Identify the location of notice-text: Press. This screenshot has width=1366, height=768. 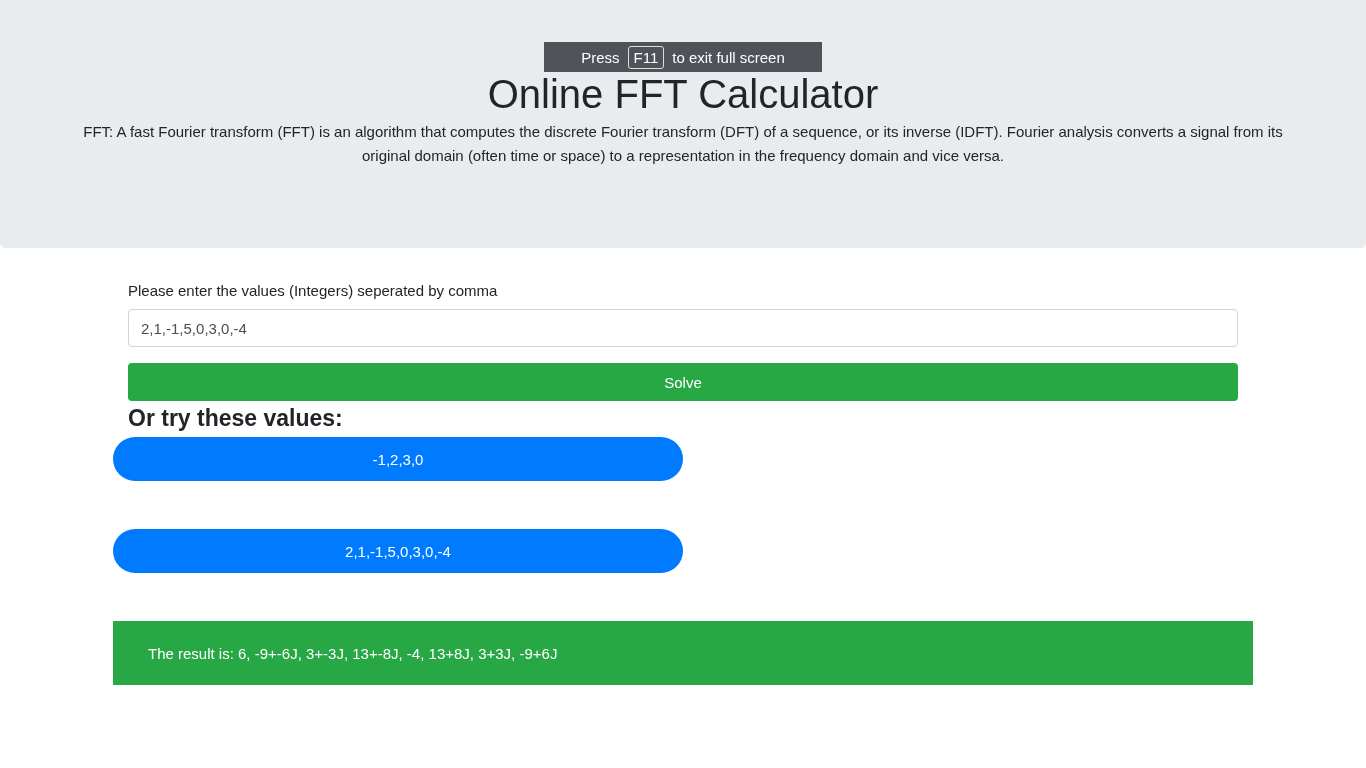
(600, 57).